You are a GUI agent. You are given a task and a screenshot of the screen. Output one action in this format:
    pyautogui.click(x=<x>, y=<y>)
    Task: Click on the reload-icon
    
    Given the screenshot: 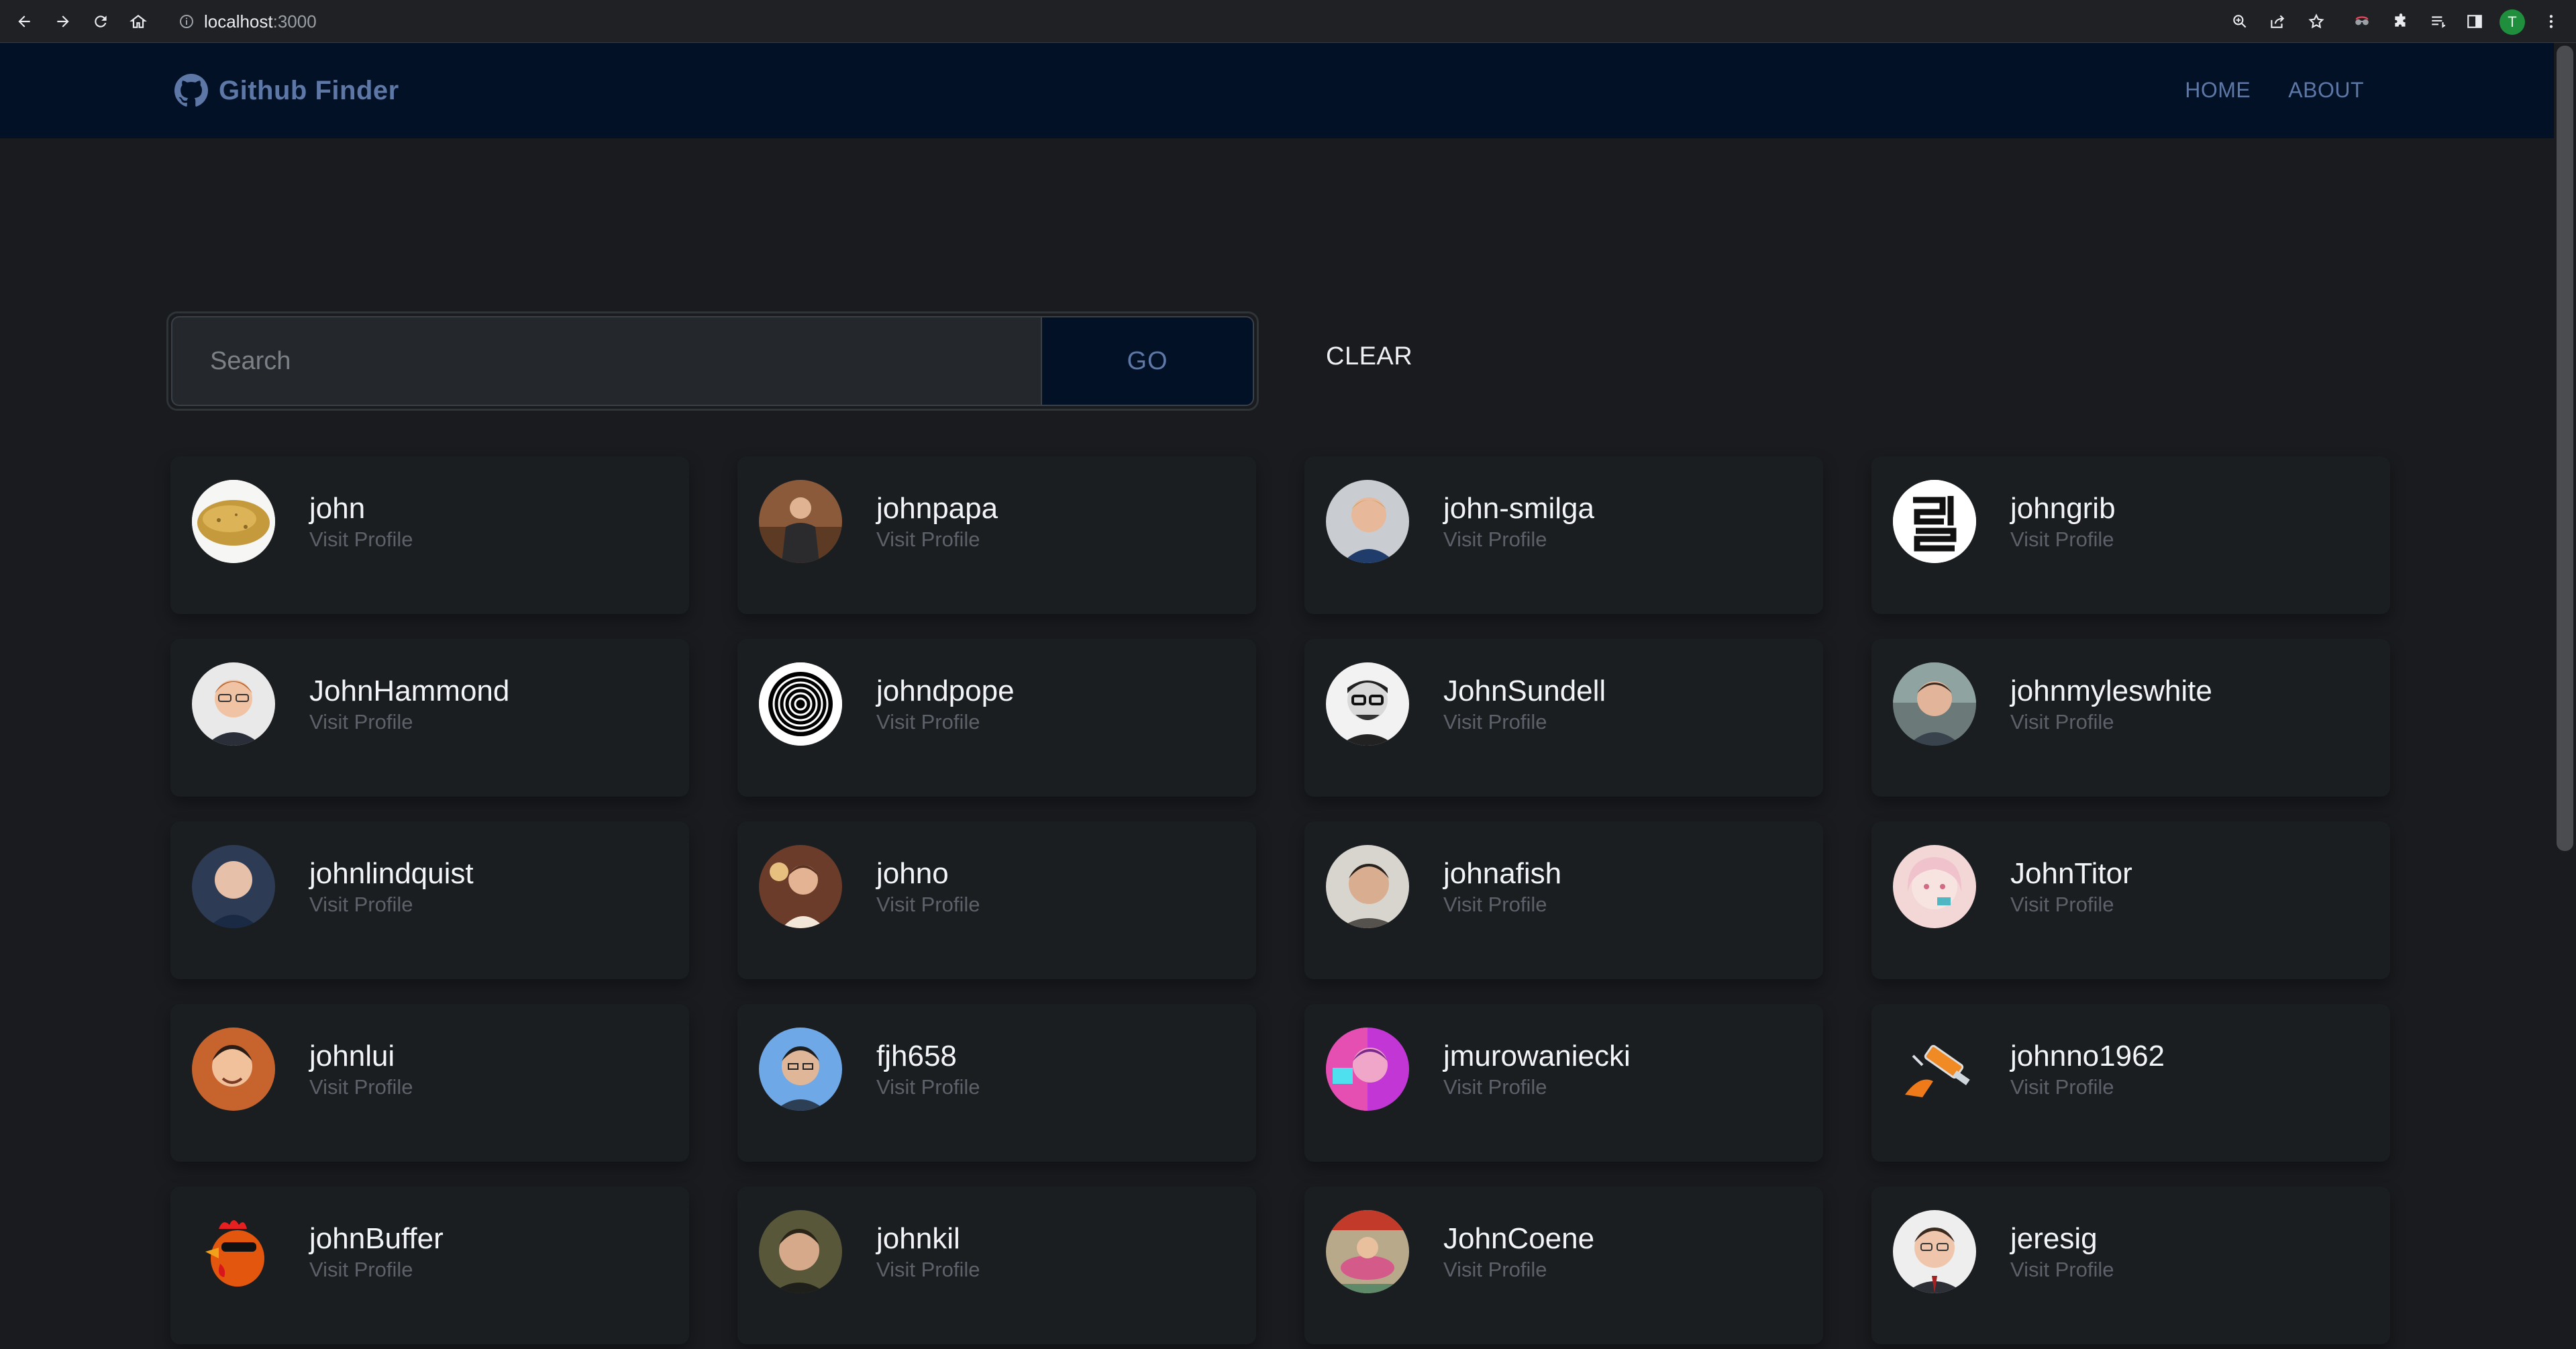 What is the action you would take?
    pyautogui.click(x=100, y=21)
    